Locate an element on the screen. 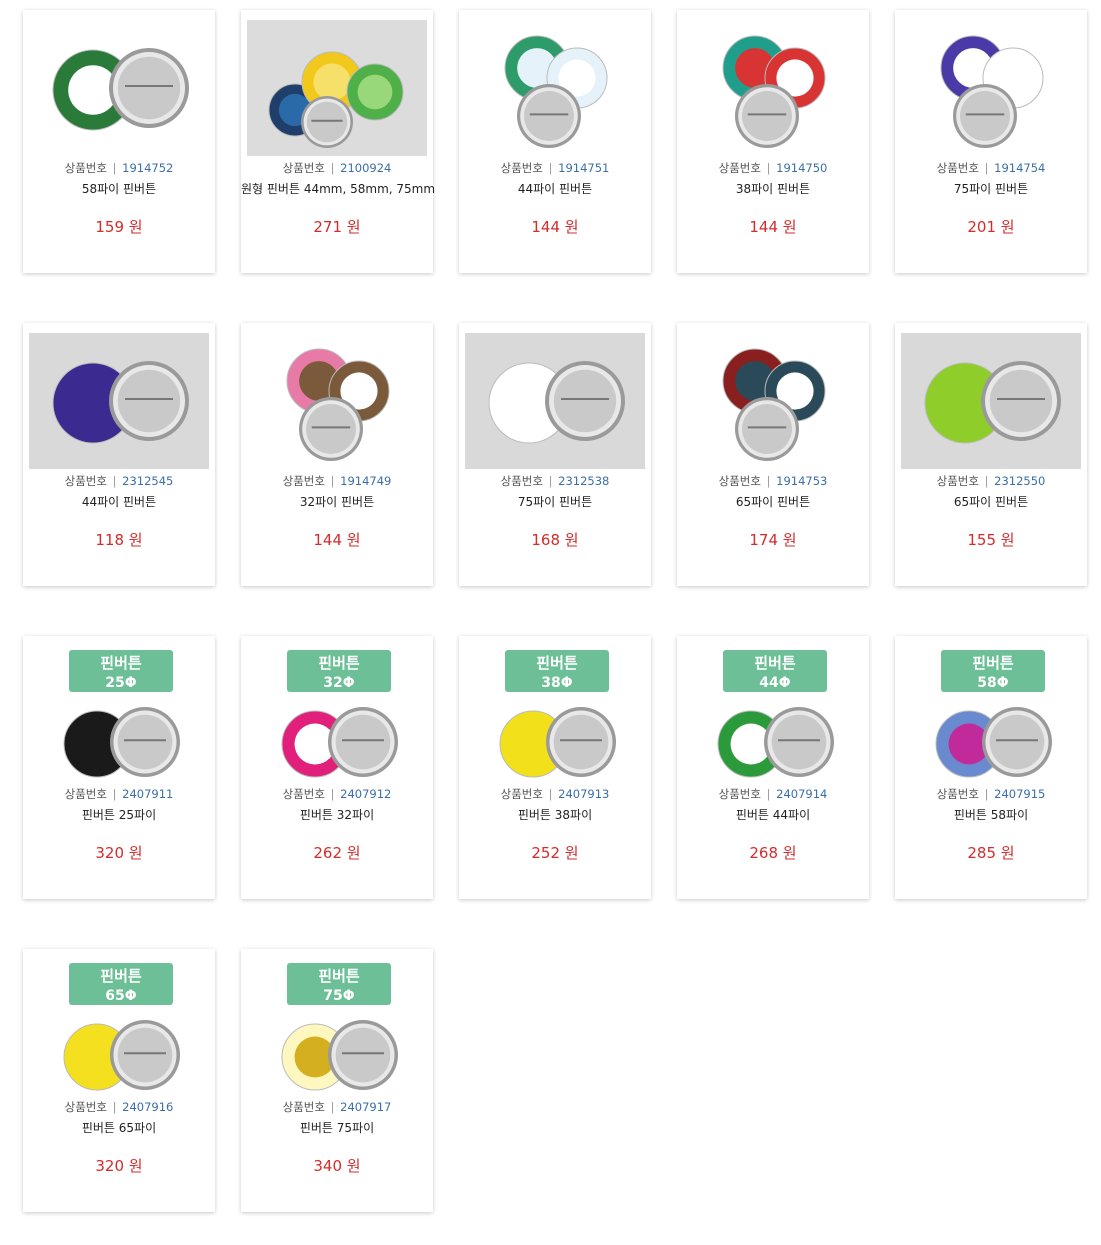 The image size is (1101, 1245). product-card: 핀버튼 38Φ 상품번호 | 2407913 핀버튼 38파이 252 원 is located at coordinates (555, 767).